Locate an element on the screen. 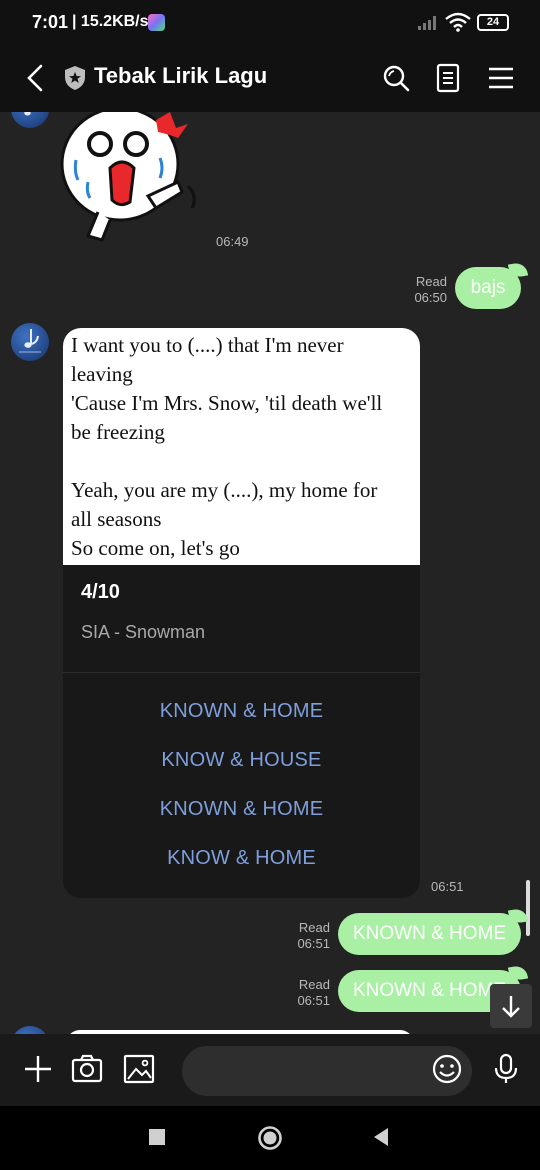 The image size is (540, 1170). message-input-bar is located at coordinates (270, 1070).